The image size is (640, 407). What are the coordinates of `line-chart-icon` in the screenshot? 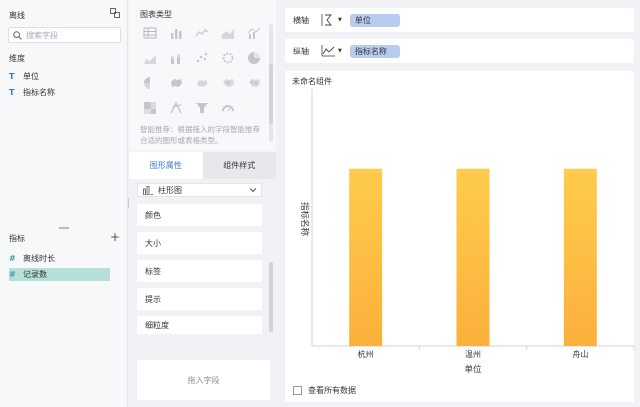 It's located at (202, 33).